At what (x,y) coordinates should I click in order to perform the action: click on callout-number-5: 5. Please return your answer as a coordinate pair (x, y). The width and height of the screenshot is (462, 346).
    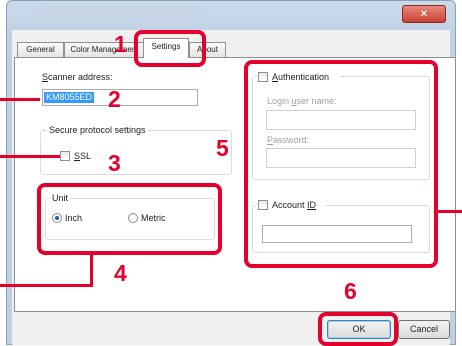
    Looking at the image, I should click on (222, 148).